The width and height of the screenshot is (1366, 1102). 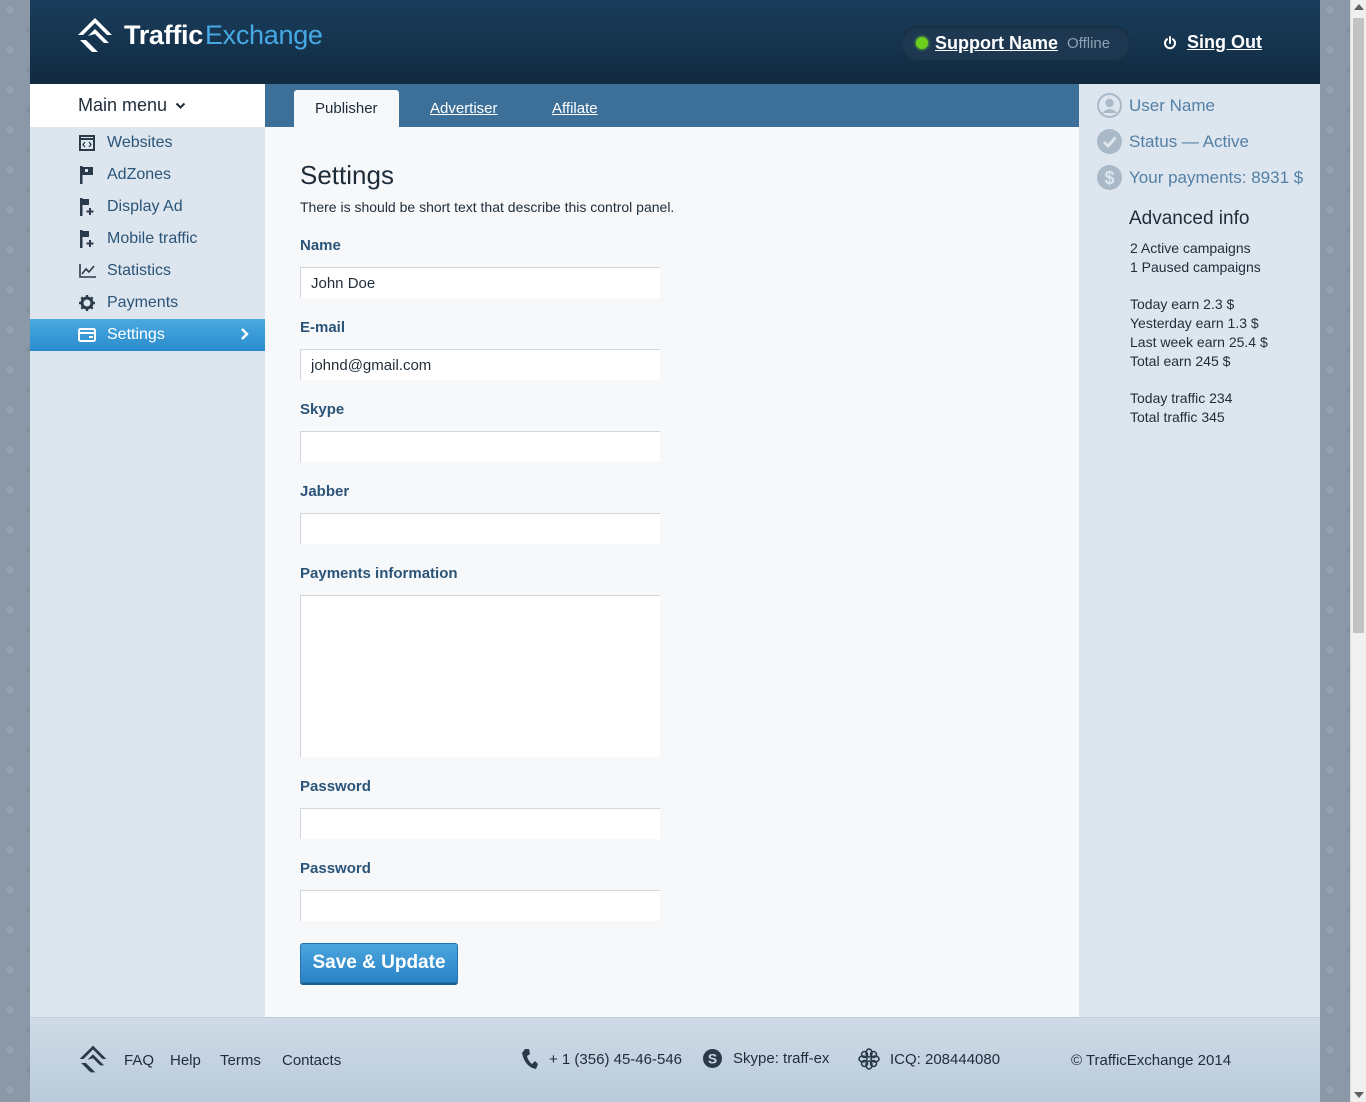 What do you see at coordinates (464, 108) in the screenshot?
I see `tab-advertiser: Advertiser` at bounding box center [464, 108].